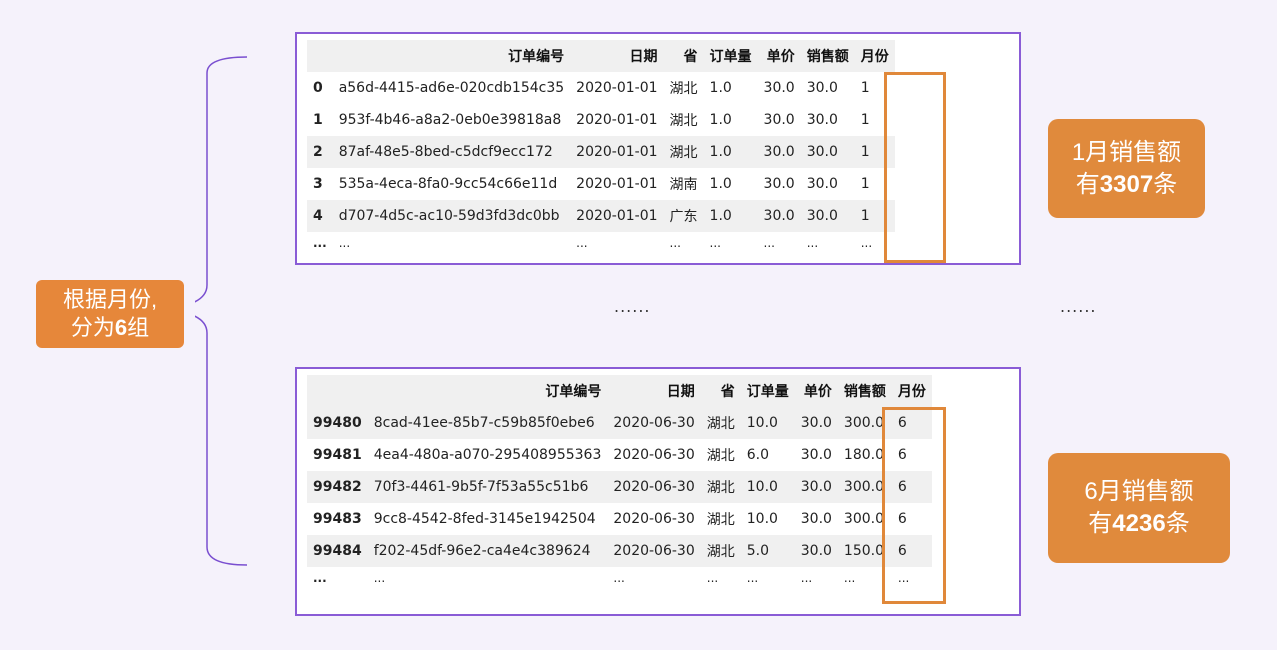  Describe the element at coordinates (914, 505) in the screenshot. I see `sales-column-highlight-bottom` at that location.